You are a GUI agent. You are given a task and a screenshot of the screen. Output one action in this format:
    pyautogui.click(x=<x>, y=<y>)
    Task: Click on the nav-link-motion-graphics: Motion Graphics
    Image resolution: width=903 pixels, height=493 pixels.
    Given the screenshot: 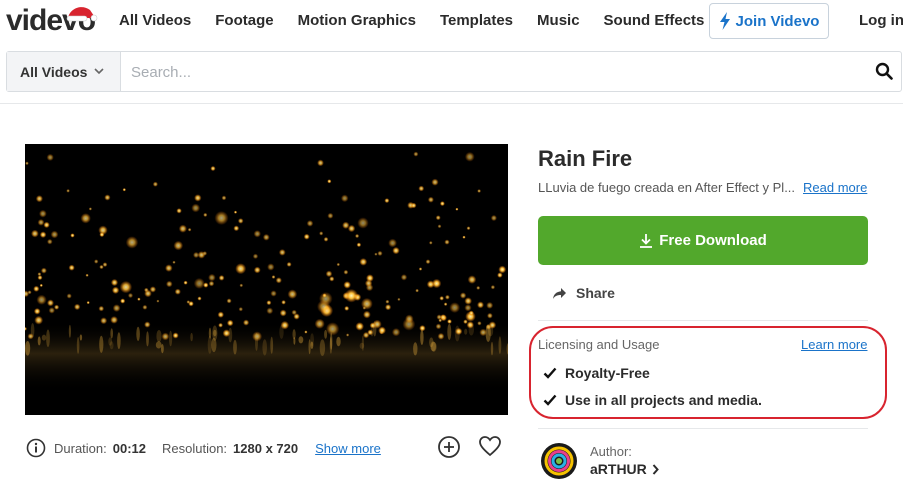 What is the action you would take?
    pyautogui.click(x=357, y=20)
    